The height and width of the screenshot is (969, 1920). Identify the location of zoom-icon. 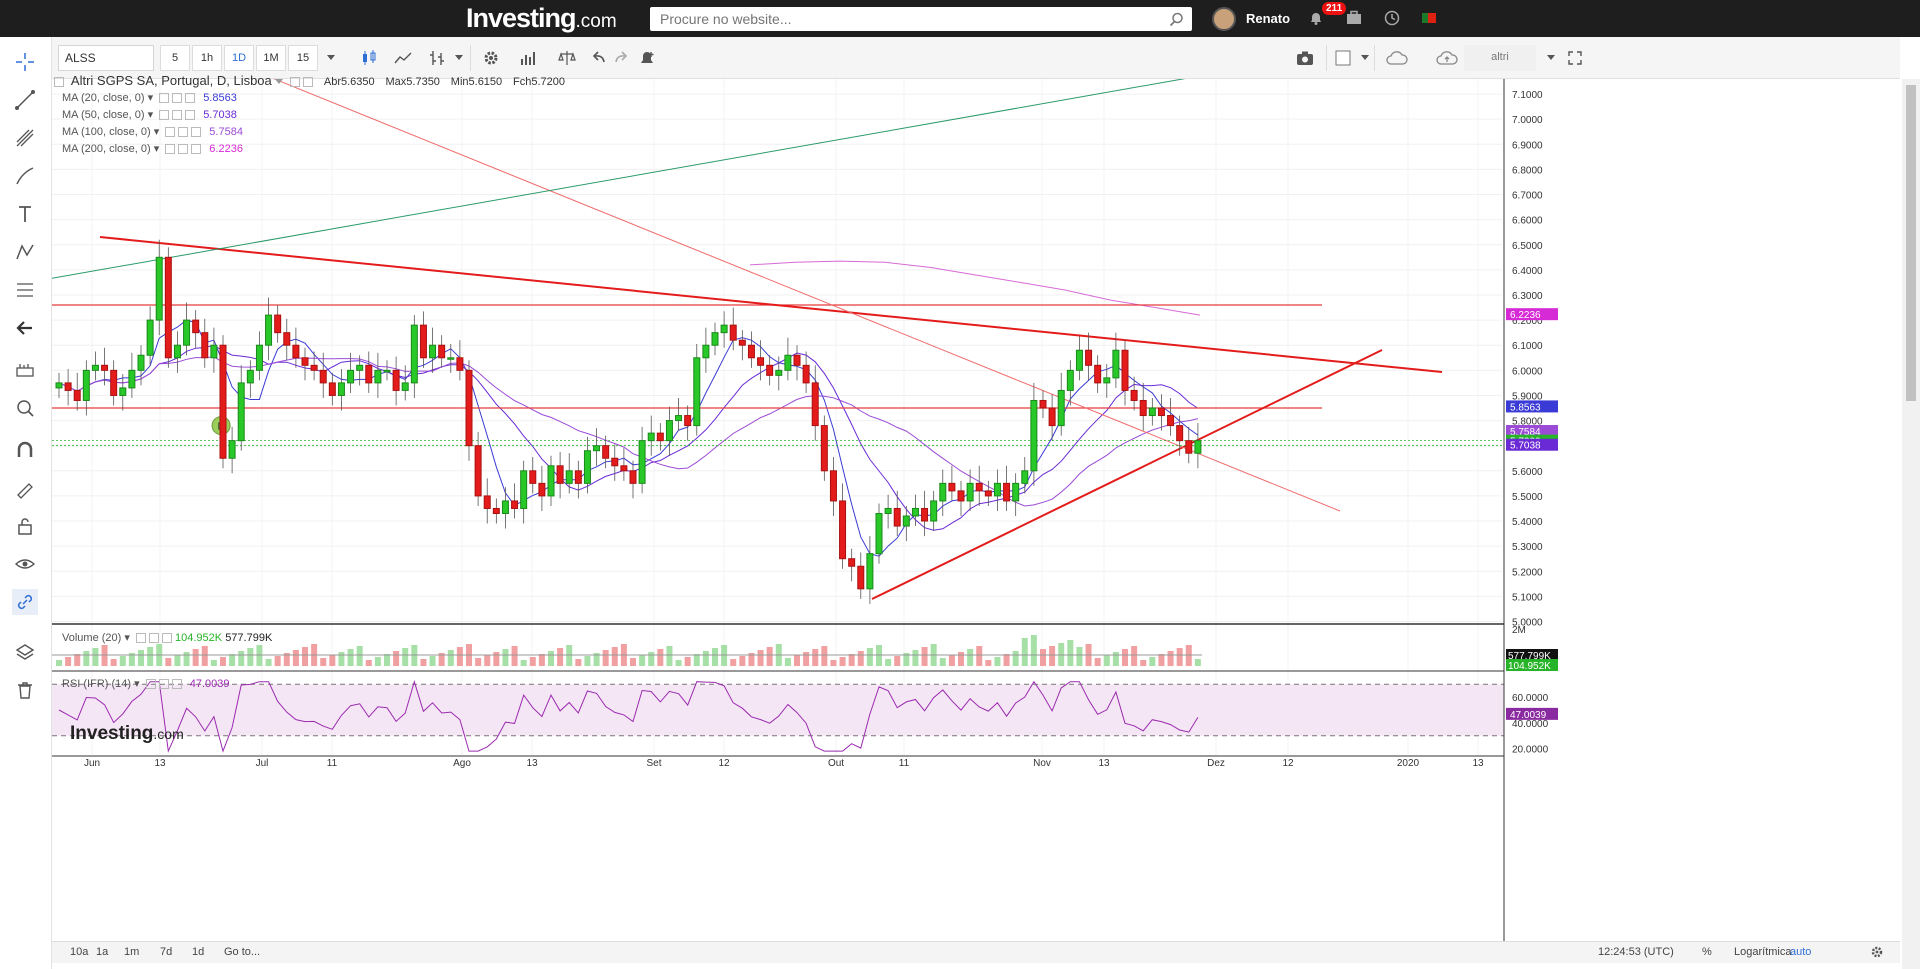
(25, 408).